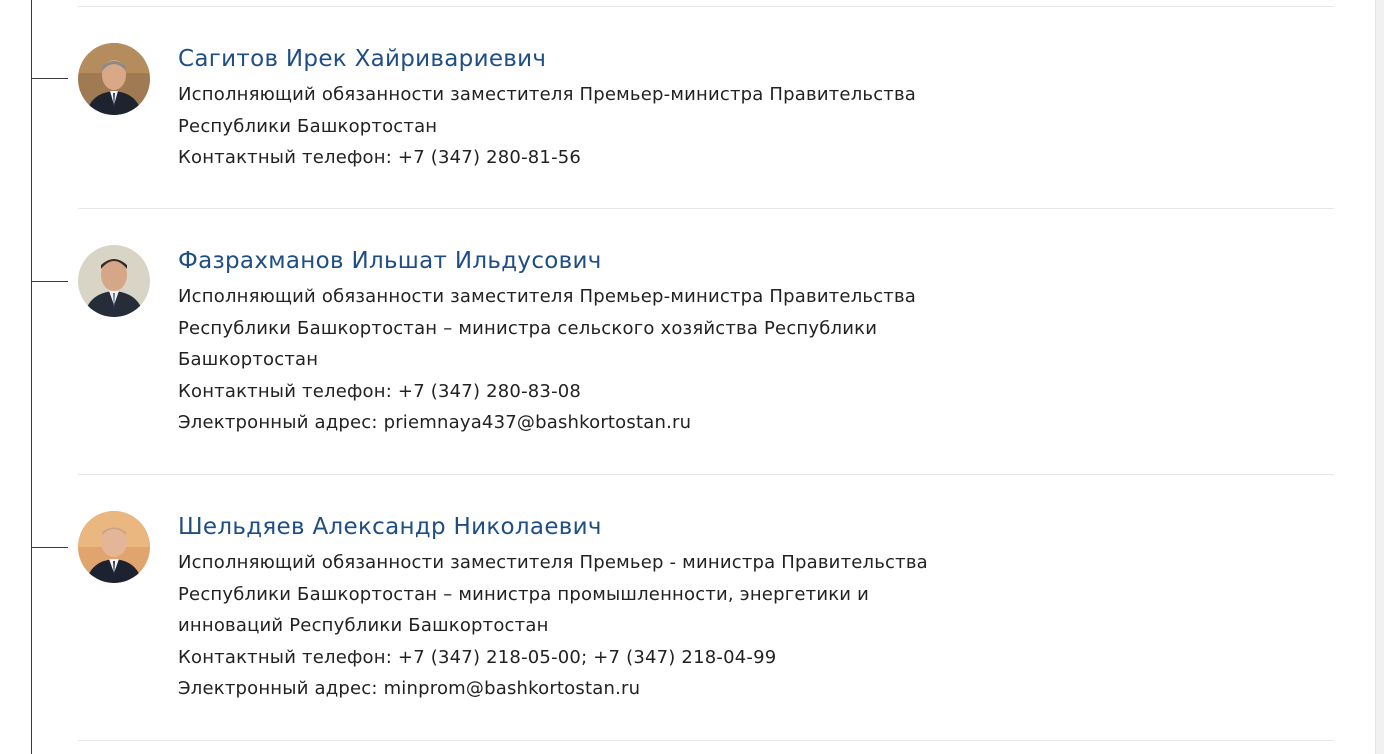  What do you see at coordinates (380, 157) in the screenshot?
I see `contact-phone: Контактный телефон: +7 (347) 280-81-56` at bounding box center [380, 157].